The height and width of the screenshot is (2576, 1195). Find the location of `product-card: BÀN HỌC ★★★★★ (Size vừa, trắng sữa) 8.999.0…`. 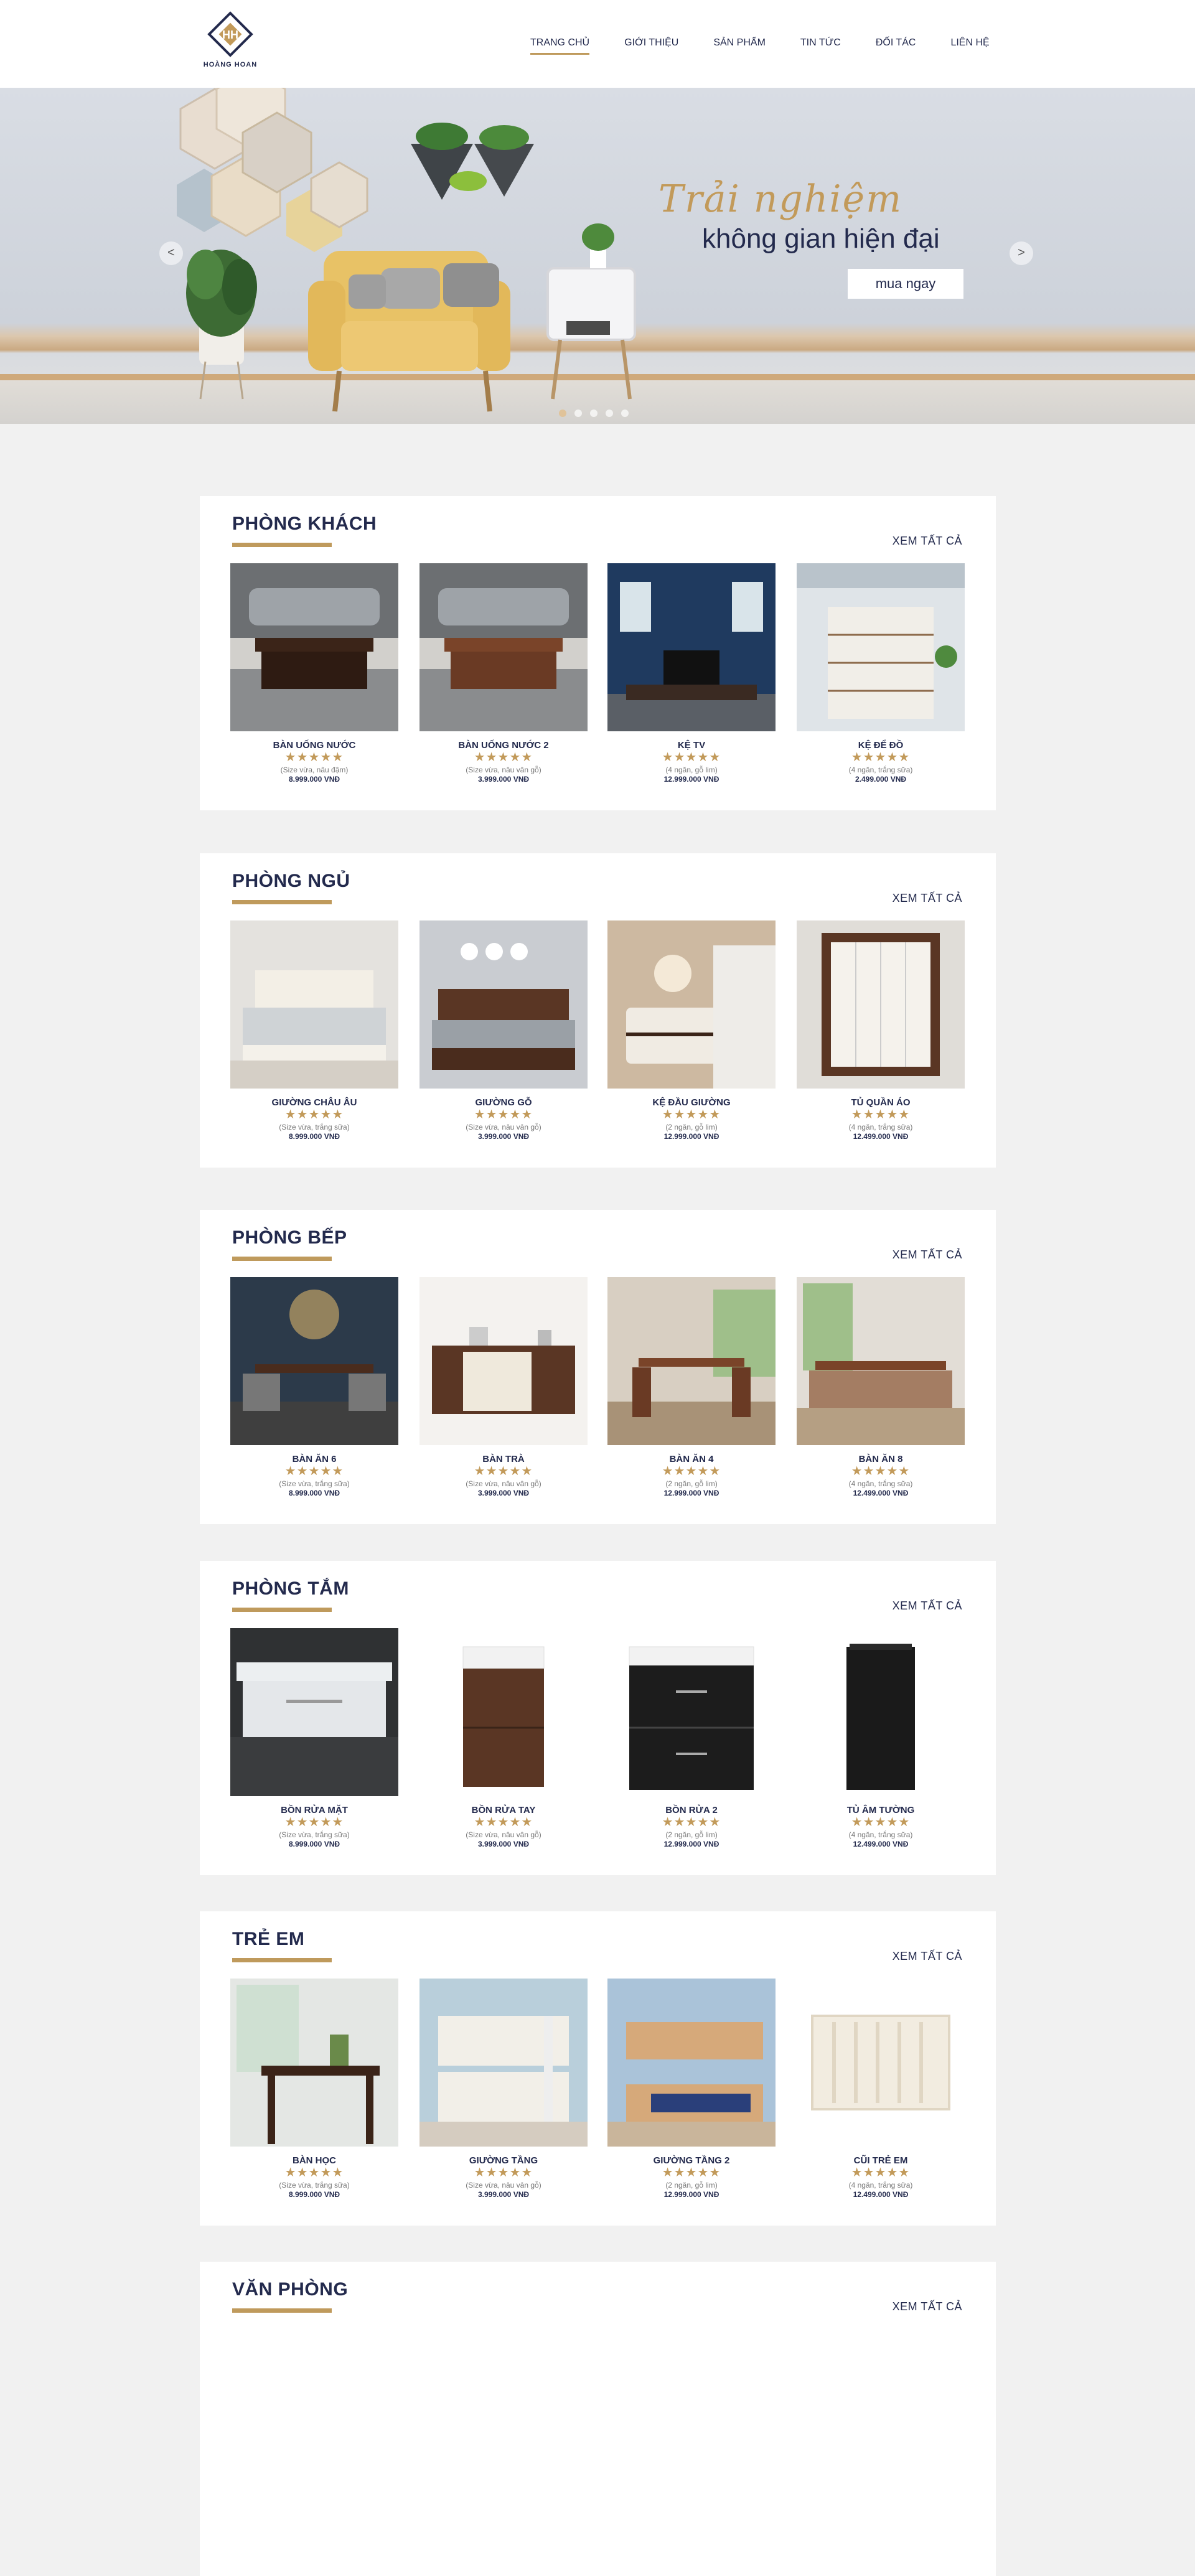

product-card: BÀN HỌC ★★★★★ (Size vừa, trắng sữa) 8.999.0… is located at coordinates (314, 2097).